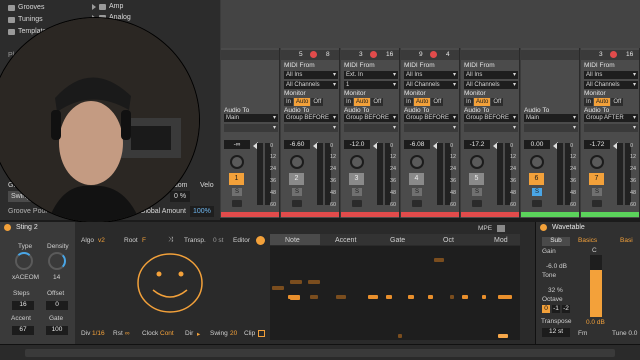 The height and width of the screenshot is (360, 640). Describe the element at coordinates (296, 179) in the screenshot. I see `track-activator-button: 2` at that location.